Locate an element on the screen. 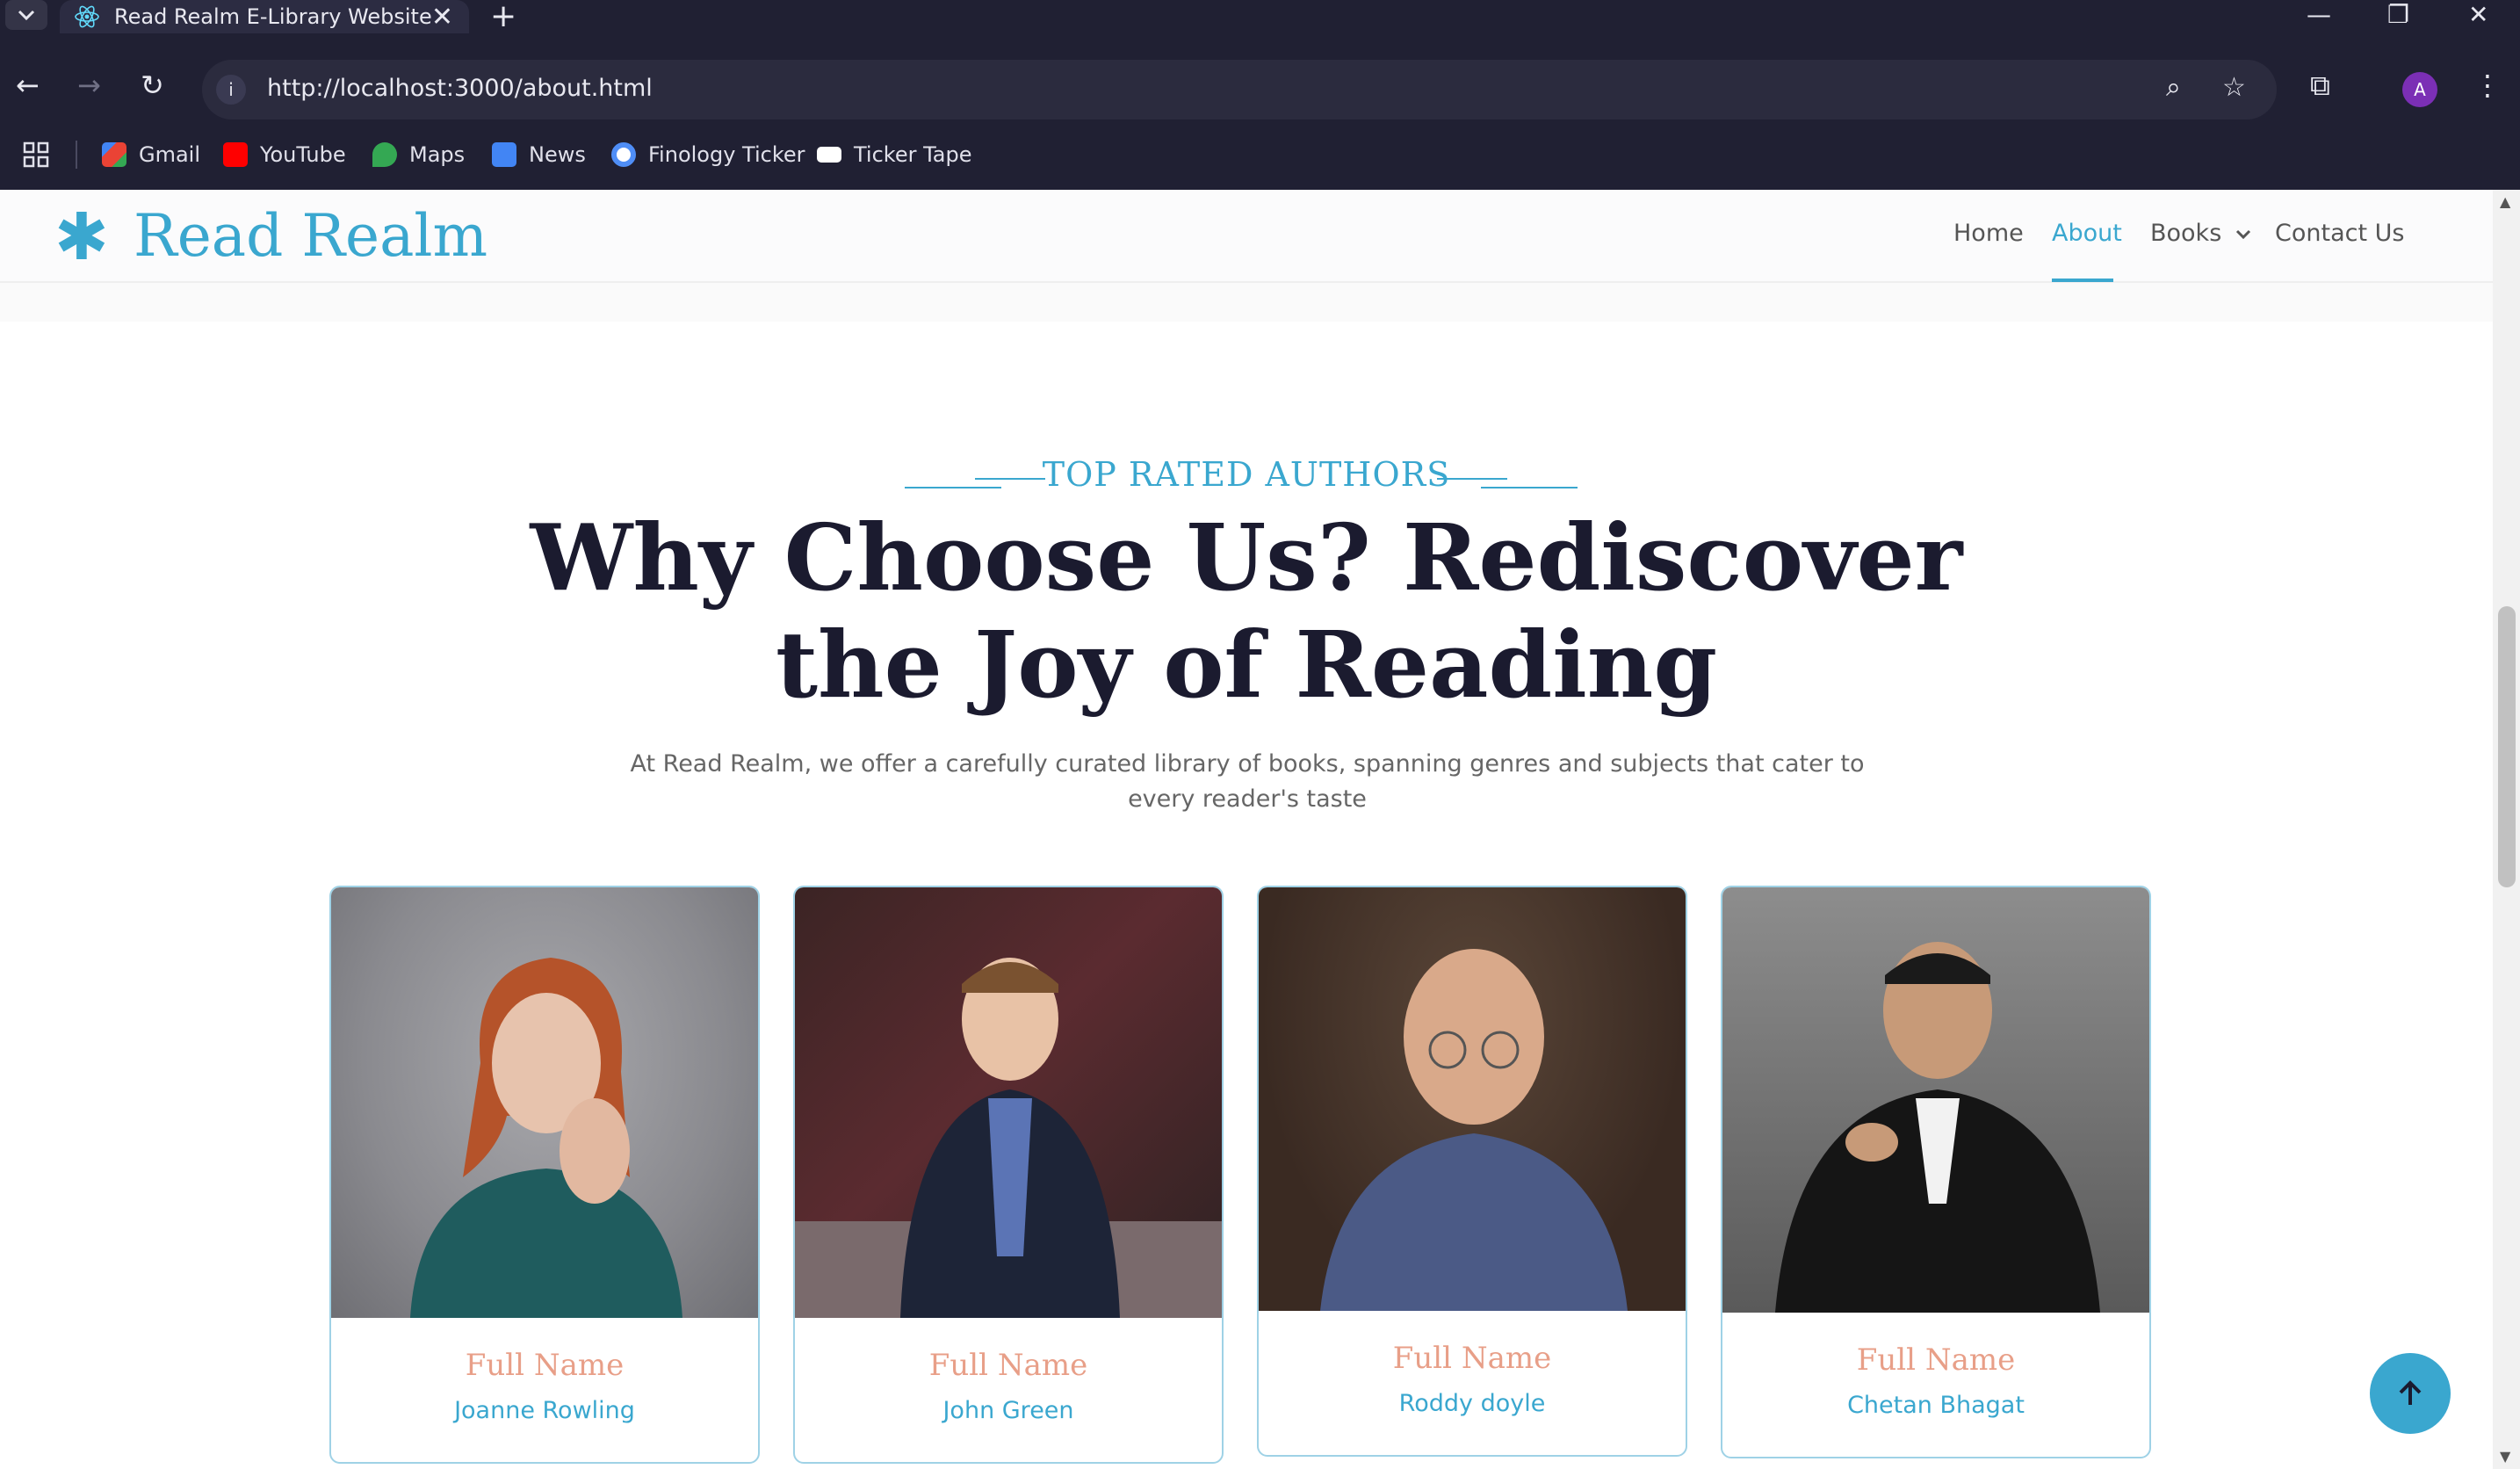  bookmark-maps: Maps is located at coordinates (418, 154).